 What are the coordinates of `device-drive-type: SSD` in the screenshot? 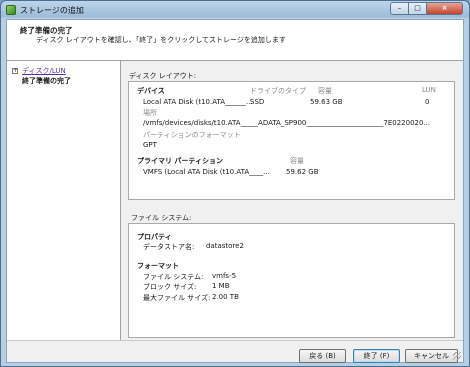 It's located at (257, 102).